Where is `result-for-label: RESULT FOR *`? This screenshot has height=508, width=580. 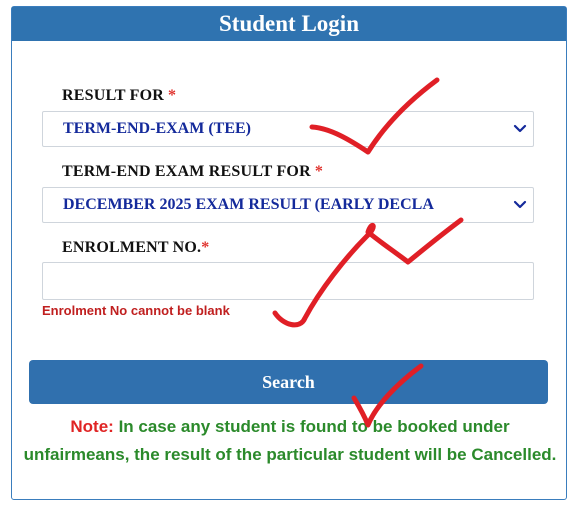
result-for-label: RESULT FOR * is located at coordinates (119, 96).